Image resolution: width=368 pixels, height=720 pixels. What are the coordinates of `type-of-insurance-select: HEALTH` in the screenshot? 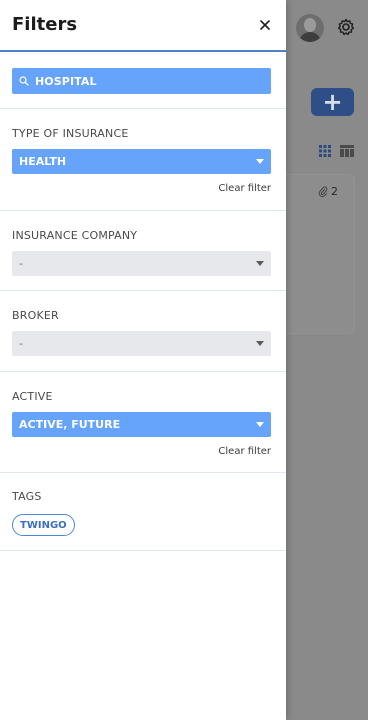 It's located at (141, 161).